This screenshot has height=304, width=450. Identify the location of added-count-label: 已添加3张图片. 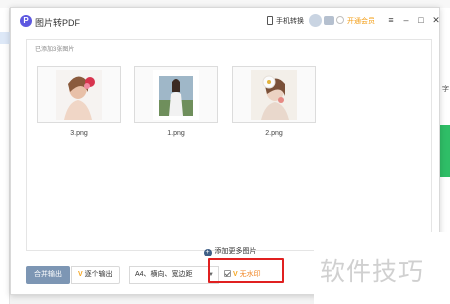
(55, 50).